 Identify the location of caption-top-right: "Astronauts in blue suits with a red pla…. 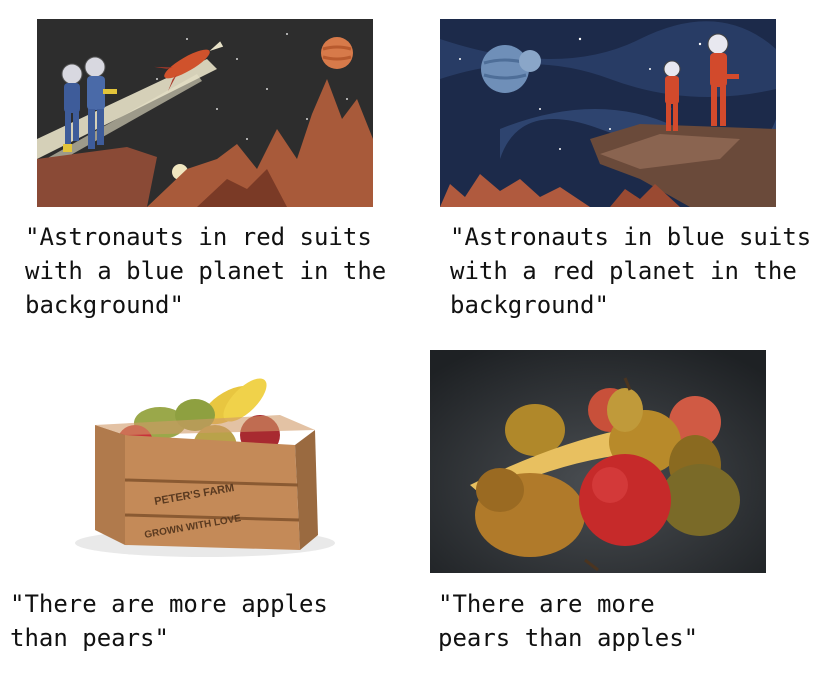
(631, 271).